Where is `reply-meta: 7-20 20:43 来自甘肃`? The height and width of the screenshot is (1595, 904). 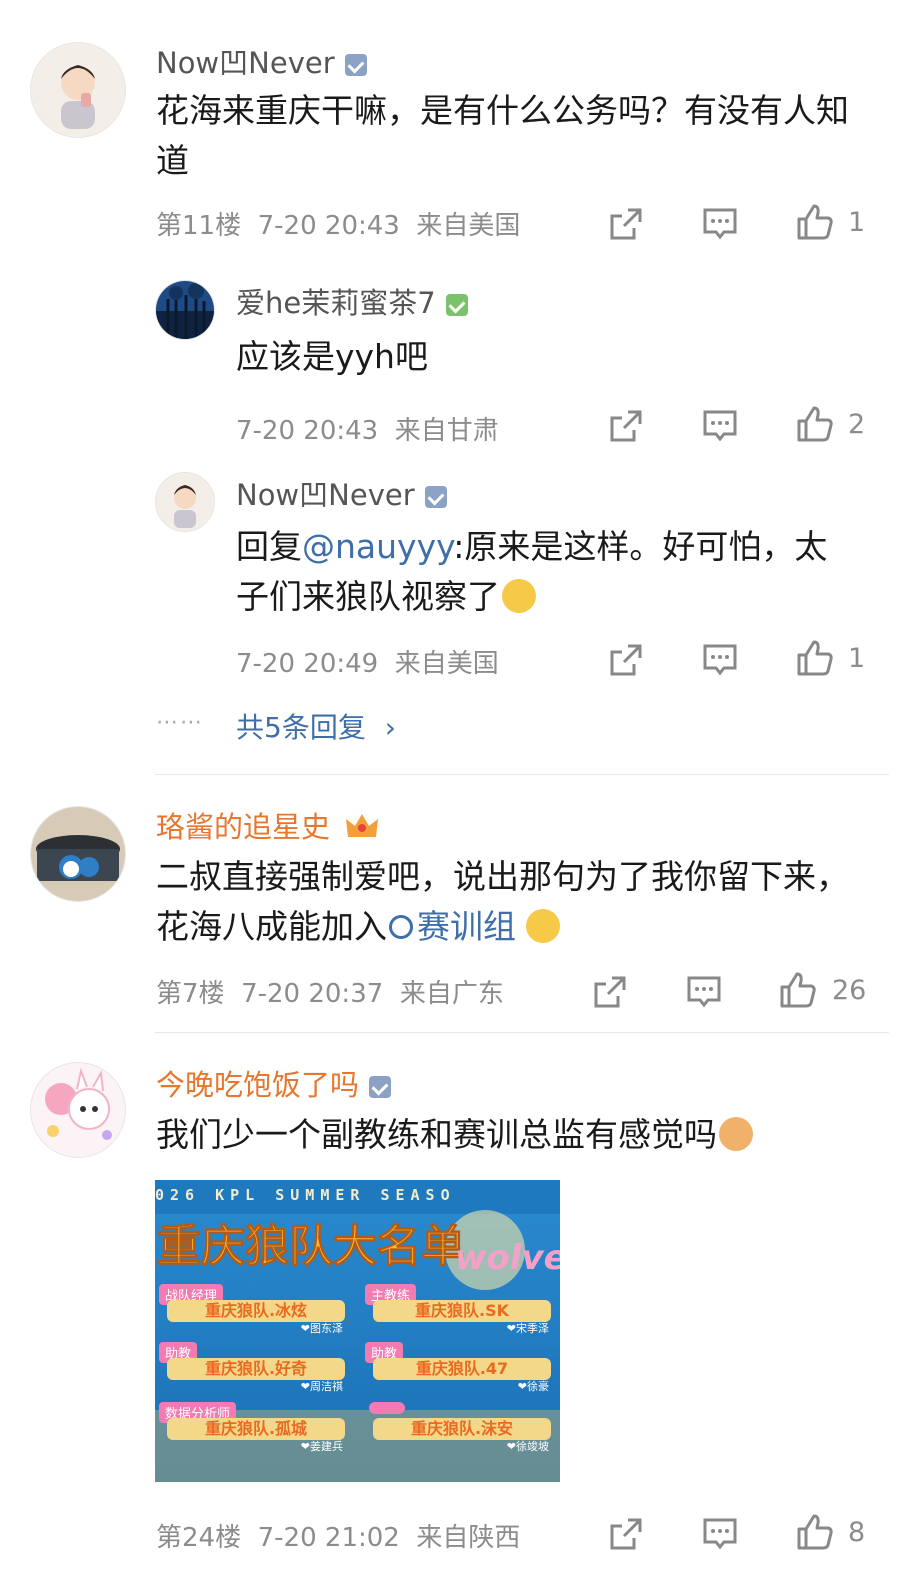
reply-meta: 7-20 20:43 来自甘肃 is located at coordinates (367, 428).